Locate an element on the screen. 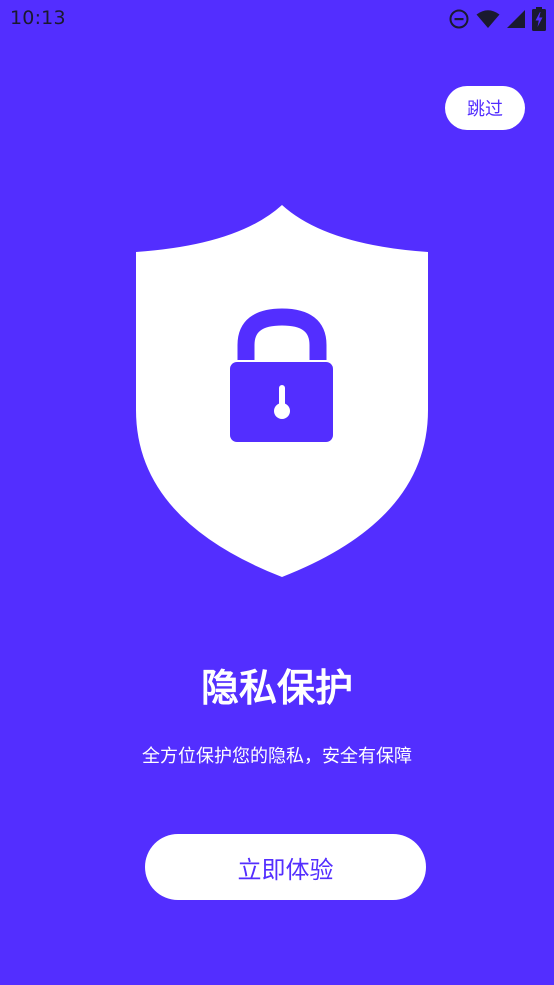  do-not-disturb-icon is located at coordinates (459, 19).